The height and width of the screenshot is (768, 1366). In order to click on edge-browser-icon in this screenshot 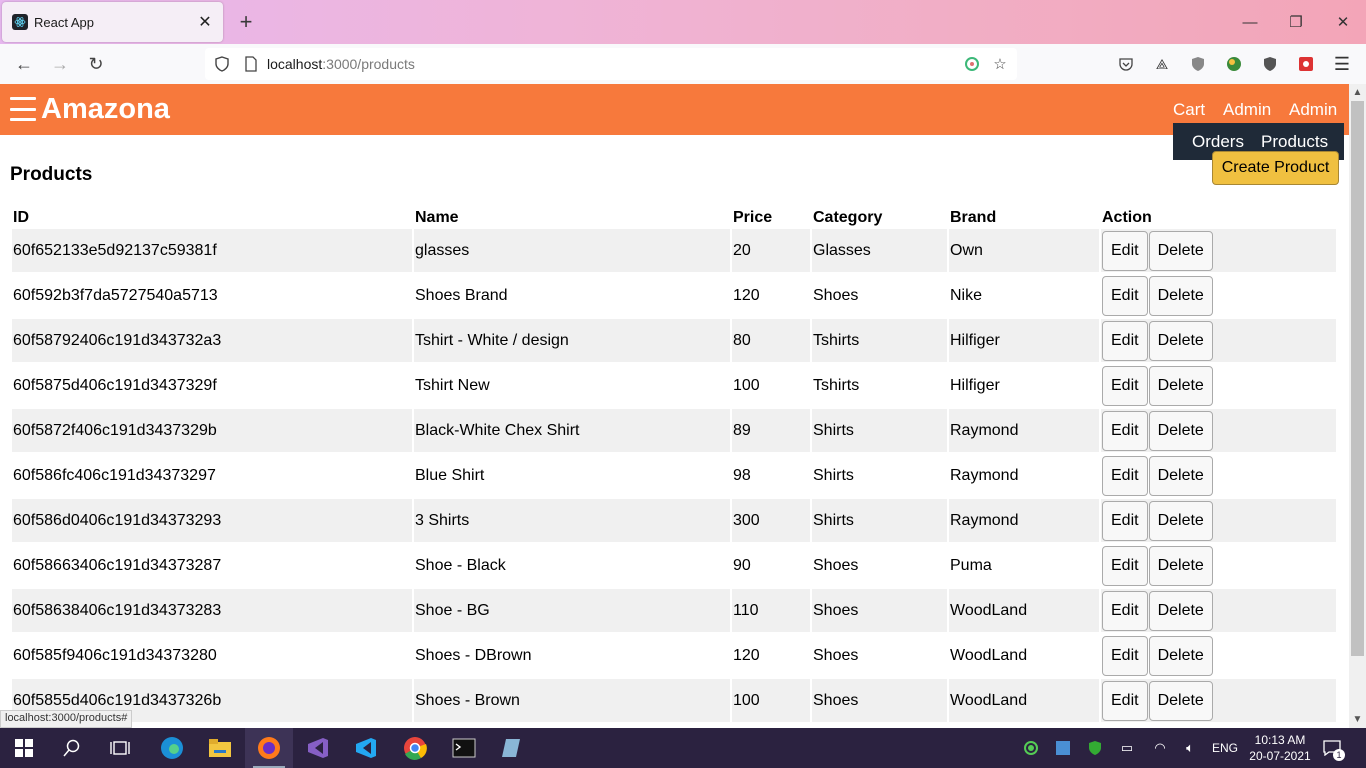, I will do `click(172, 748)`.